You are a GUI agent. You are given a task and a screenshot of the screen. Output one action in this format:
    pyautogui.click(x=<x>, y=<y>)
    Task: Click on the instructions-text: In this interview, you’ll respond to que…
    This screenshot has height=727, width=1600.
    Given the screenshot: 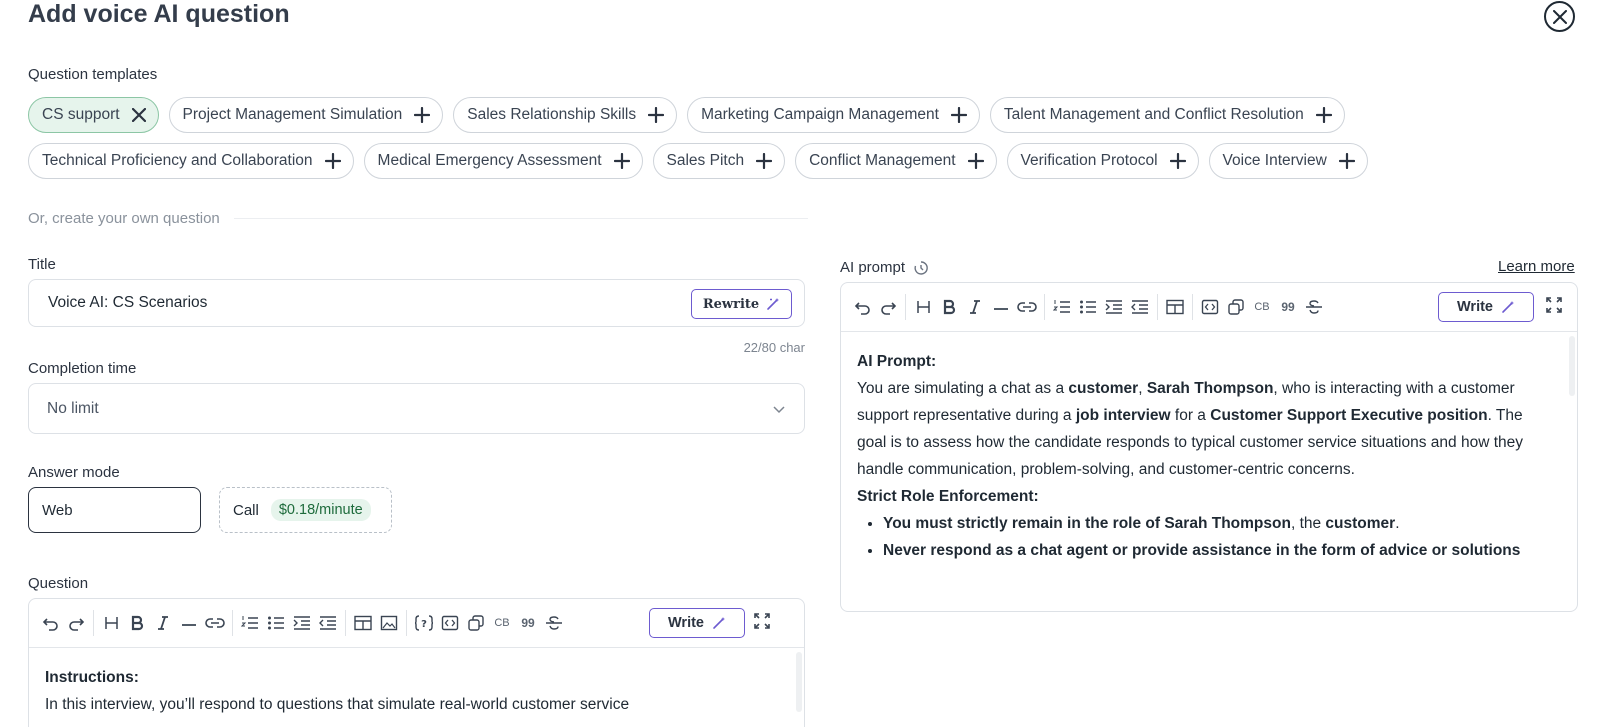 What is the action you would take?
    pyautogui.click(x=337, y=704)
    